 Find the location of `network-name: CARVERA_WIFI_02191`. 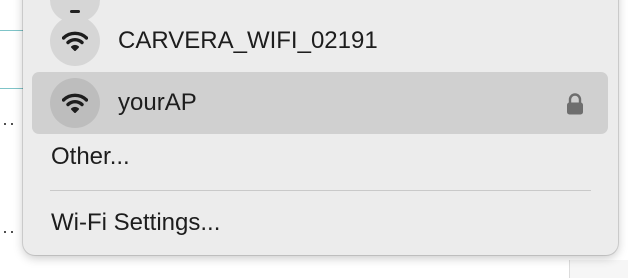

network-name: CARVERA_WIFI_02191 is located at coordinates (248, 40).